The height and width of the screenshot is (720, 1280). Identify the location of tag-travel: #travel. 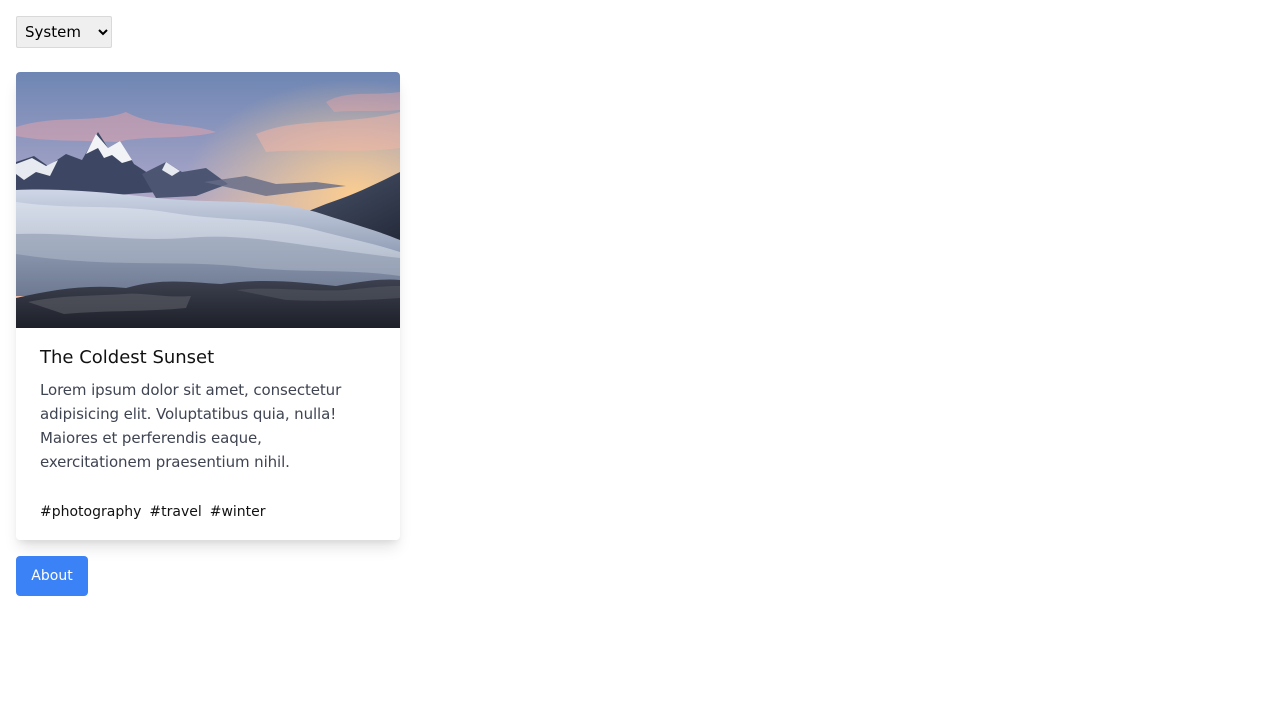
(175, 512).